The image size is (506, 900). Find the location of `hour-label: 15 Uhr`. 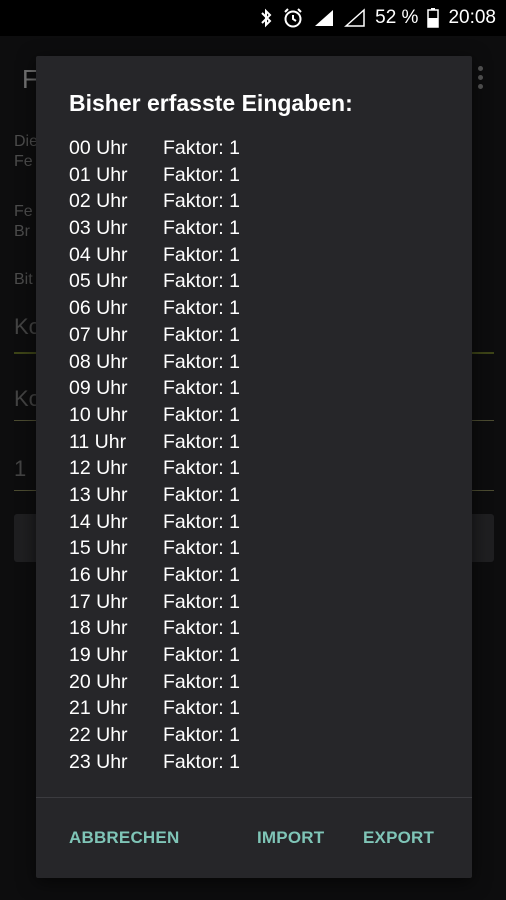

hour-label: 15 Uhr is located at coordinates (98, 548).